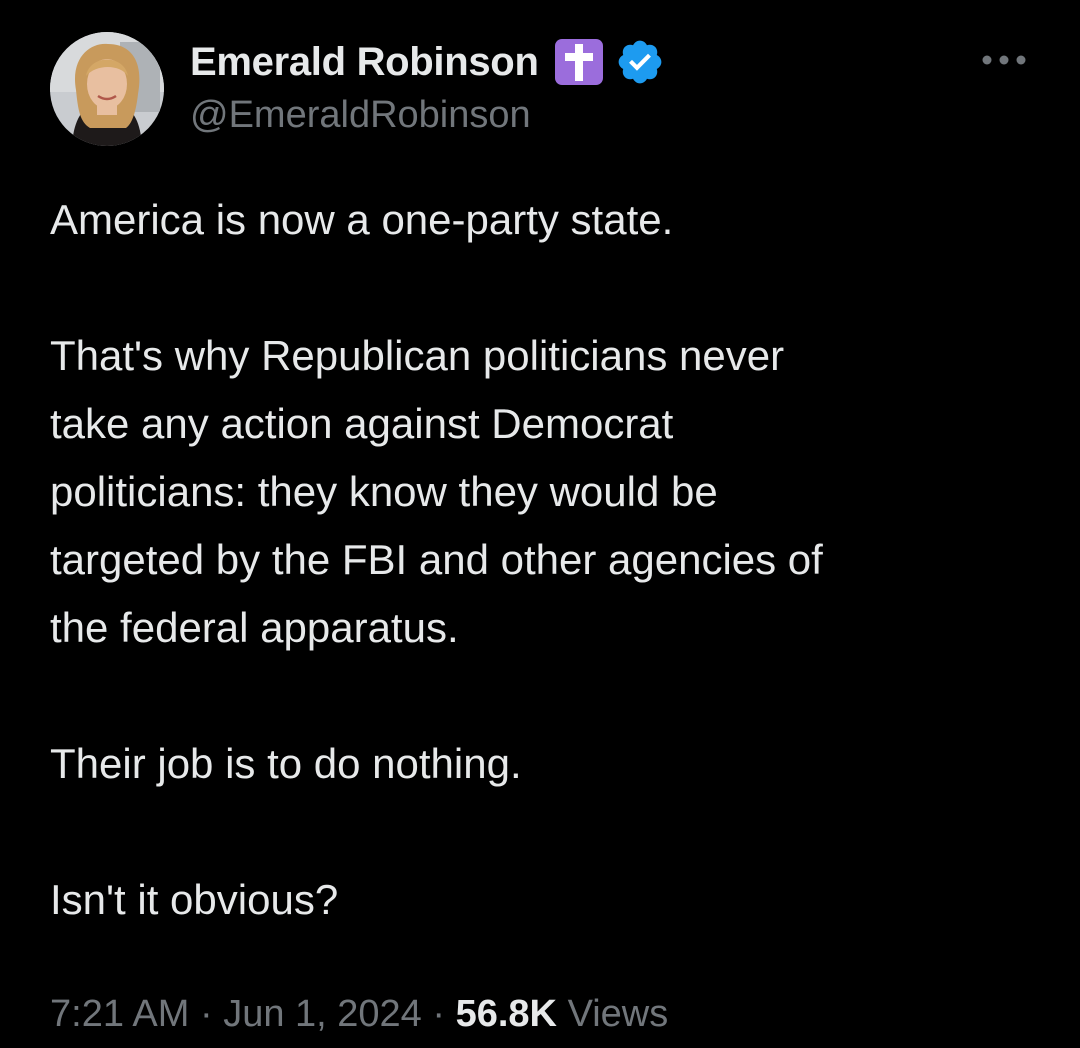 Image resolution: width=1080 pixels, height=1048 pixels. What do you see at coordinates (618, 1014) in the screenshot?
I see `views-label: Views` at bounding box center [618, 1014].